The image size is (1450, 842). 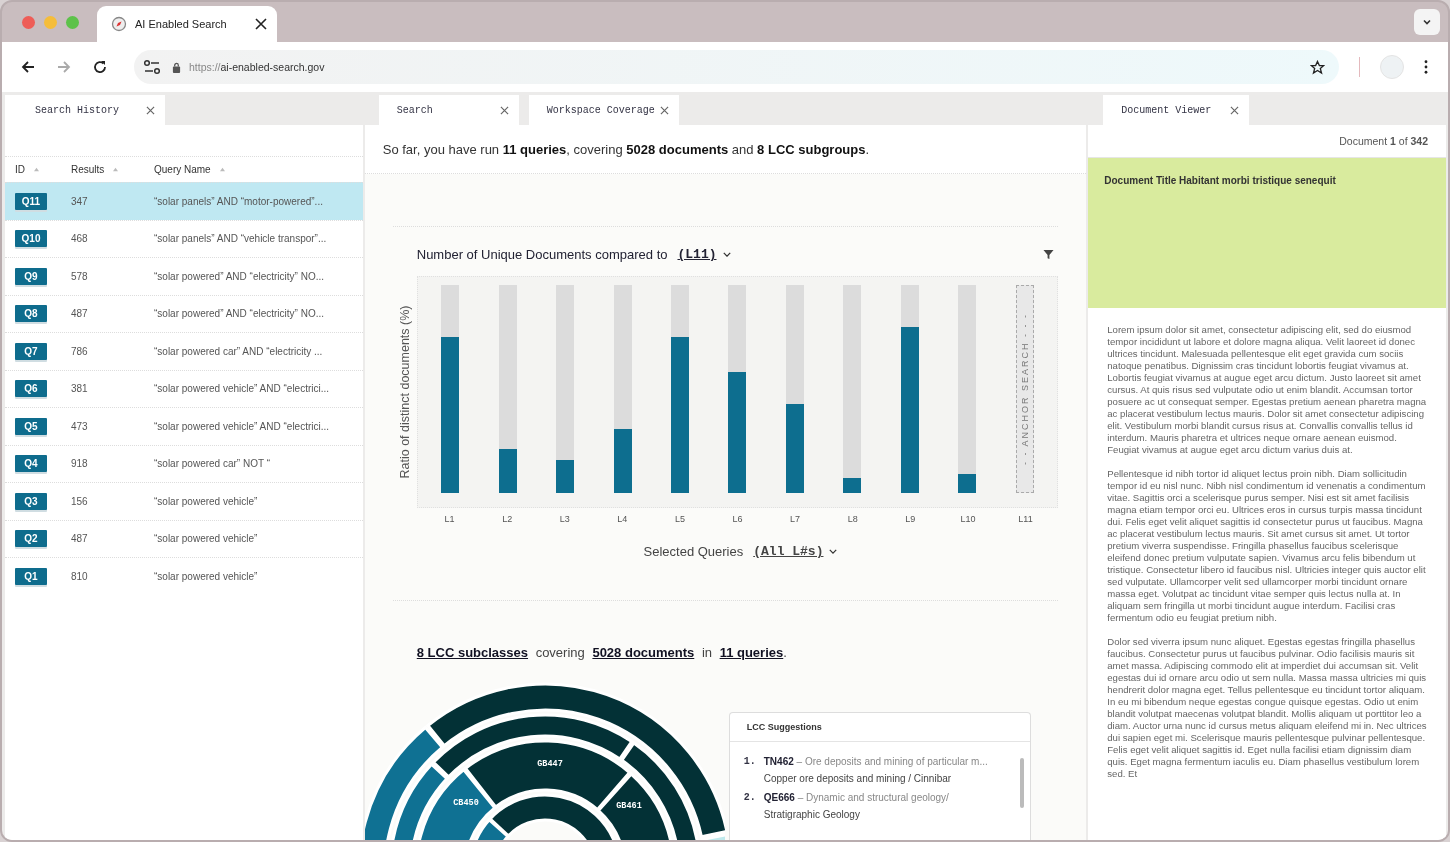 I want to click on browser-tab: AI Enabled Search, so click(x=187, y=24).